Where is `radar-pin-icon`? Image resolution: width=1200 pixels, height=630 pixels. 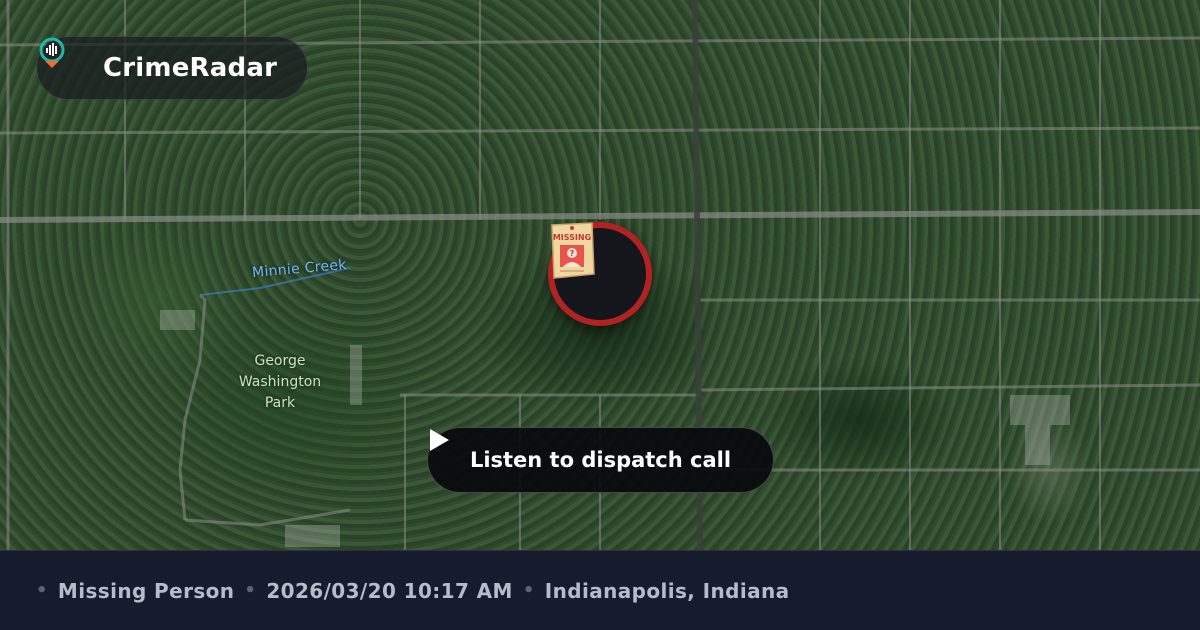
radar-pin-icon is located at coordinates (63, 60).